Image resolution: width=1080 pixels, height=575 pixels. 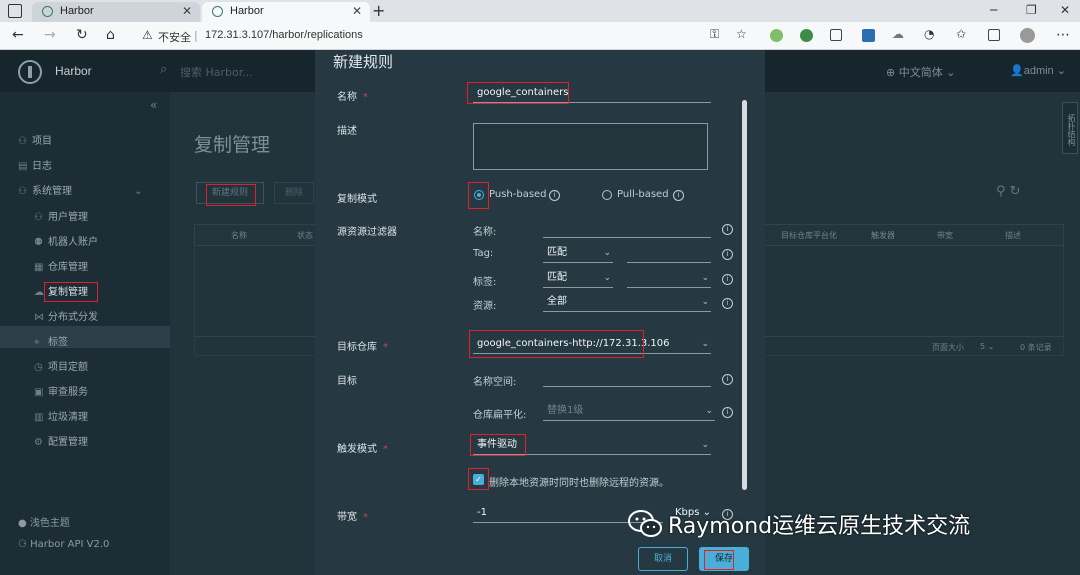 I want to click on security-label: 不安全, so click(x=174, y=37).